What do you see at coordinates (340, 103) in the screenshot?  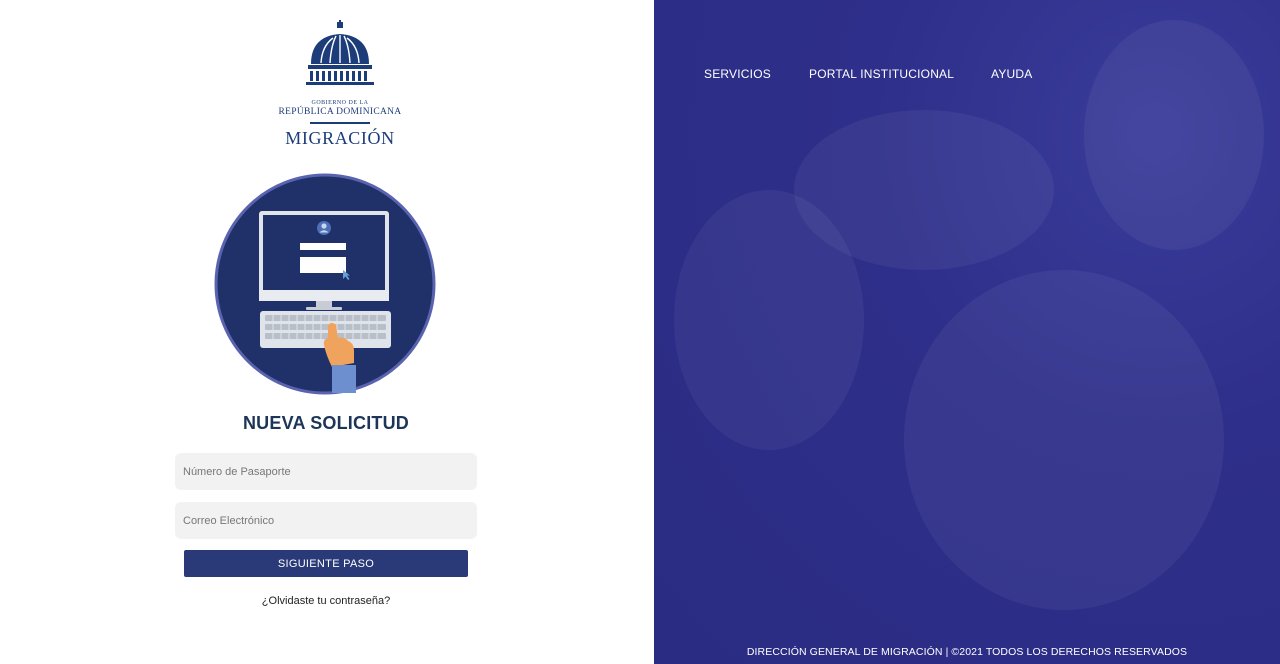 I see `logo-gobierno-text: GOBIERNO DE LA` at bounding box center [340, 103].